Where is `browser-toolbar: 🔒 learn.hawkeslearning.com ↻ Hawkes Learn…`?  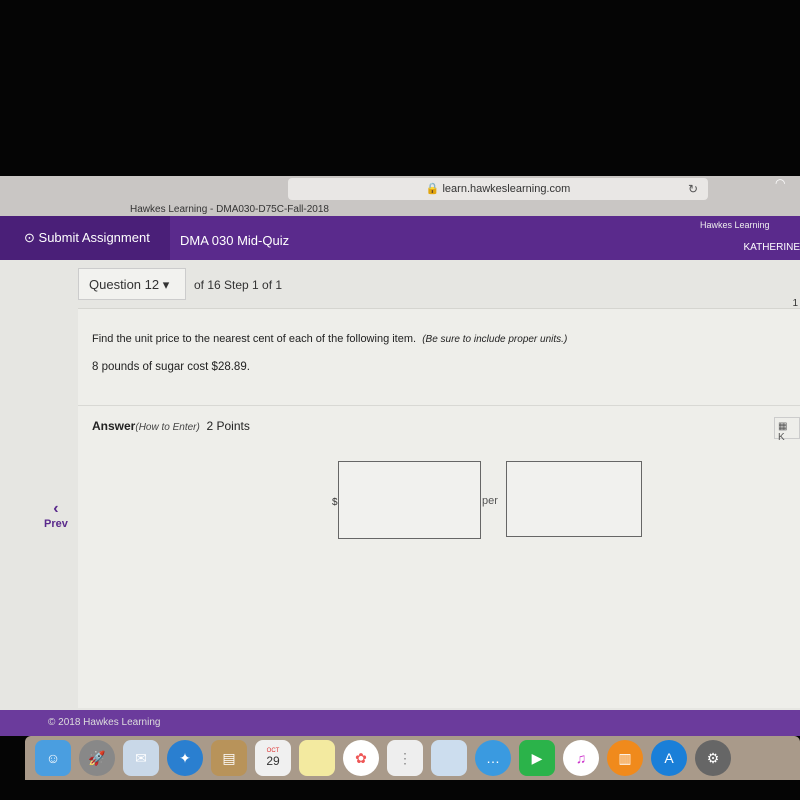
browser-toolbar: 🔒 learn.hawkeslearning.com ↻ Hawkes Learn… is located at coordinates (400, 196).